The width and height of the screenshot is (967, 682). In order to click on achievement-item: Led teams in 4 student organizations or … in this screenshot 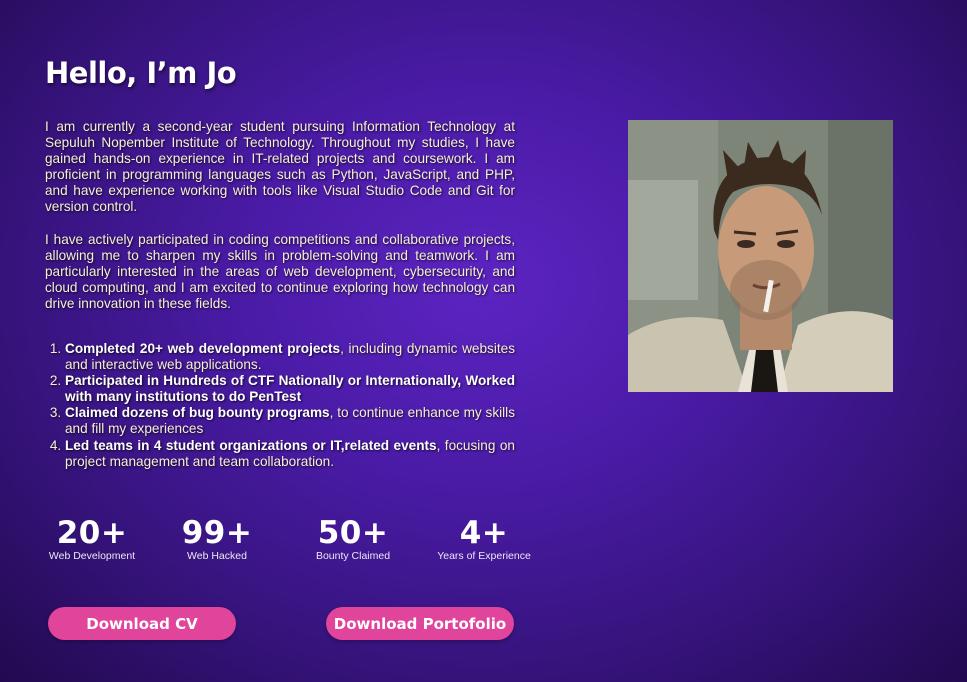, I will do `click(290, 454)`.